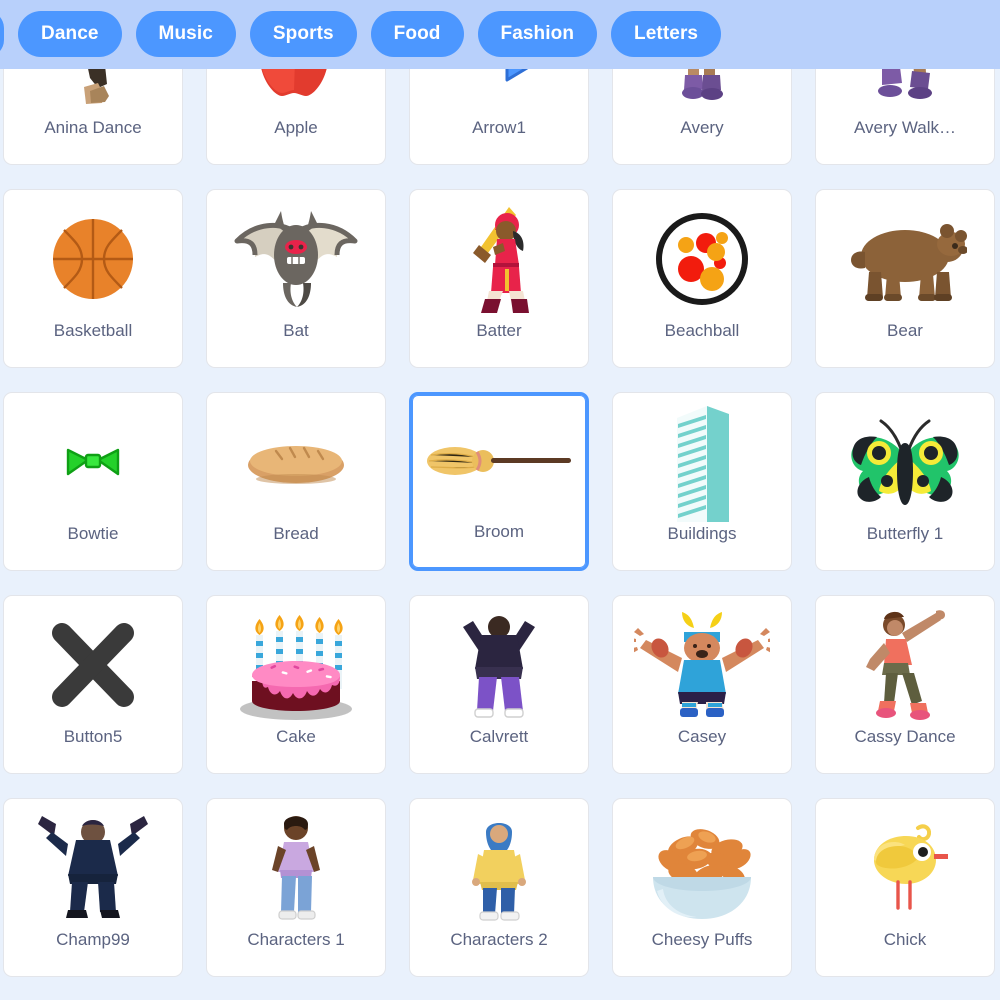 This screenshot has height=1000, width=1000. Describe the element at coordinates (303, 34) in the screenshot. I see `tab-sports: Sports` at that location.